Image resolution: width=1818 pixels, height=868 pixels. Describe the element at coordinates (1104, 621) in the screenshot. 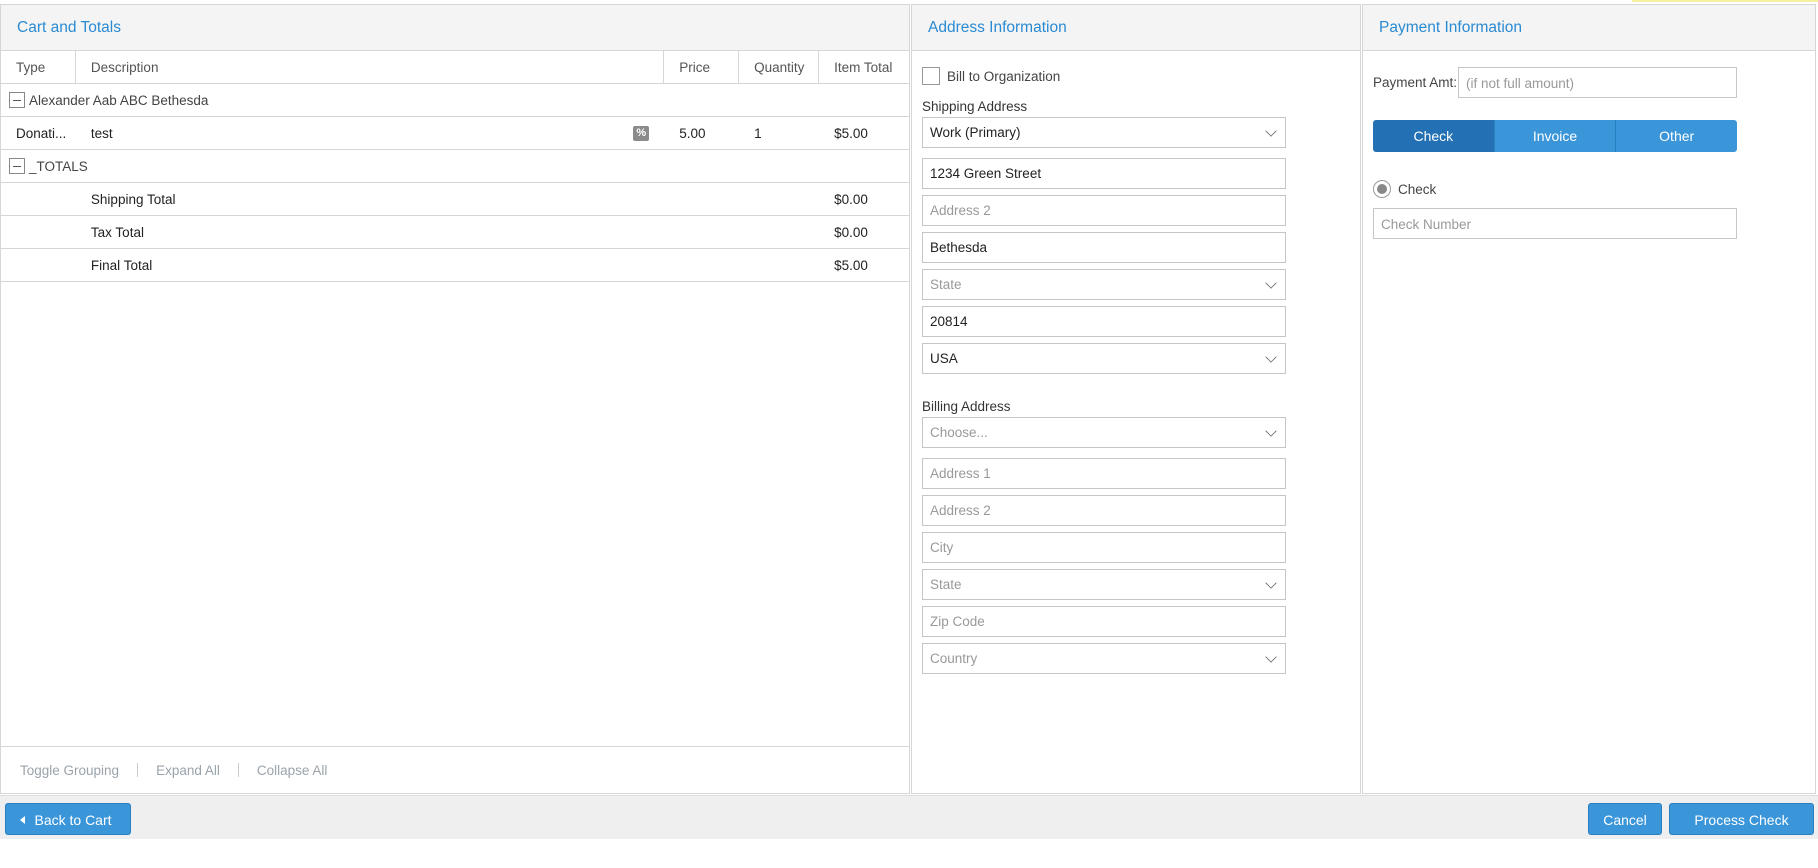

I see `billing-zip-field: Zip Code` at that location.